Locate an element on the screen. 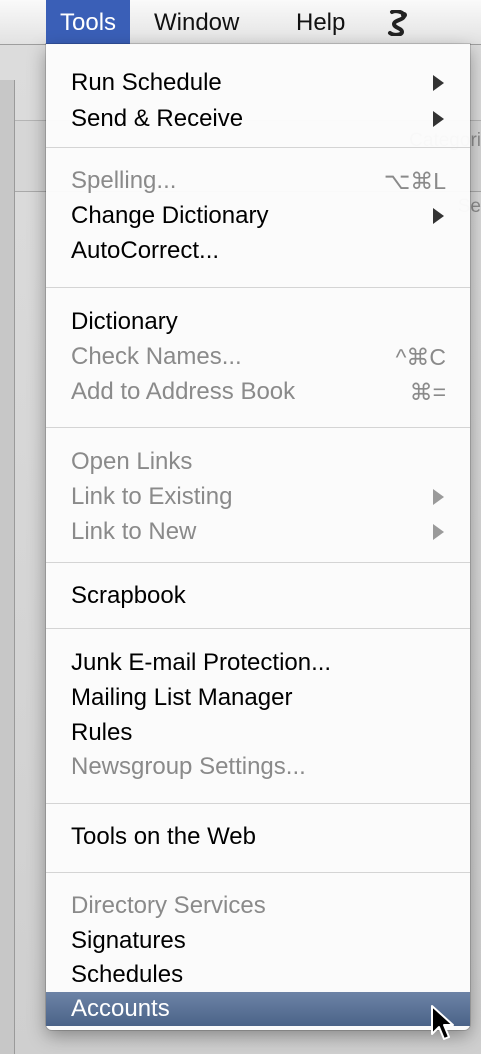  menu-item-send-receive: Send & Receive is located at coordinates (258, 119).